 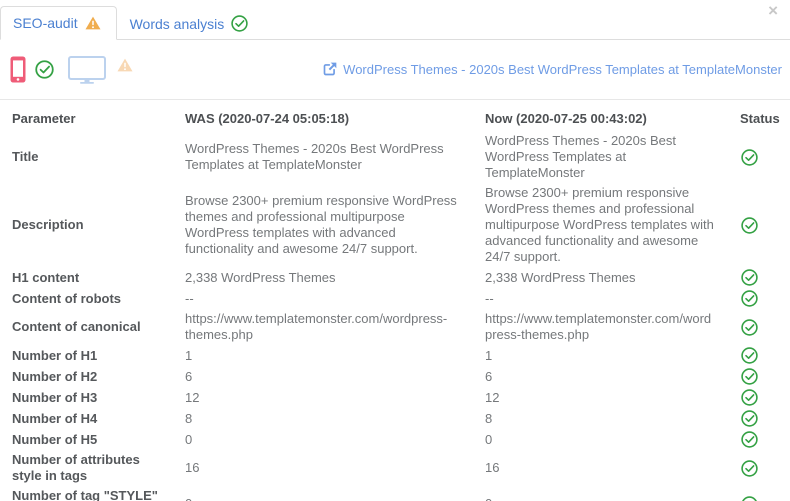 I want to click on table-row: Number of H1 1 1, so click(x=395, y=355).